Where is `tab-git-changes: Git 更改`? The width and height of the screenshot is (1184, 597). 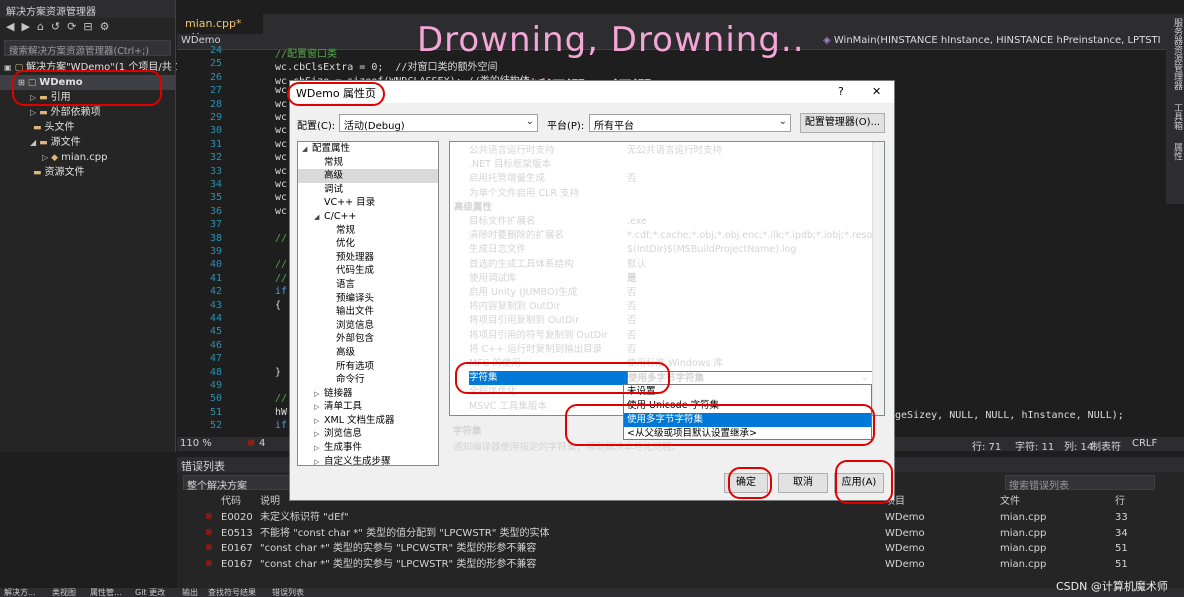
tab-git-changes: Git 更改 is located at coordinates (150, 592).